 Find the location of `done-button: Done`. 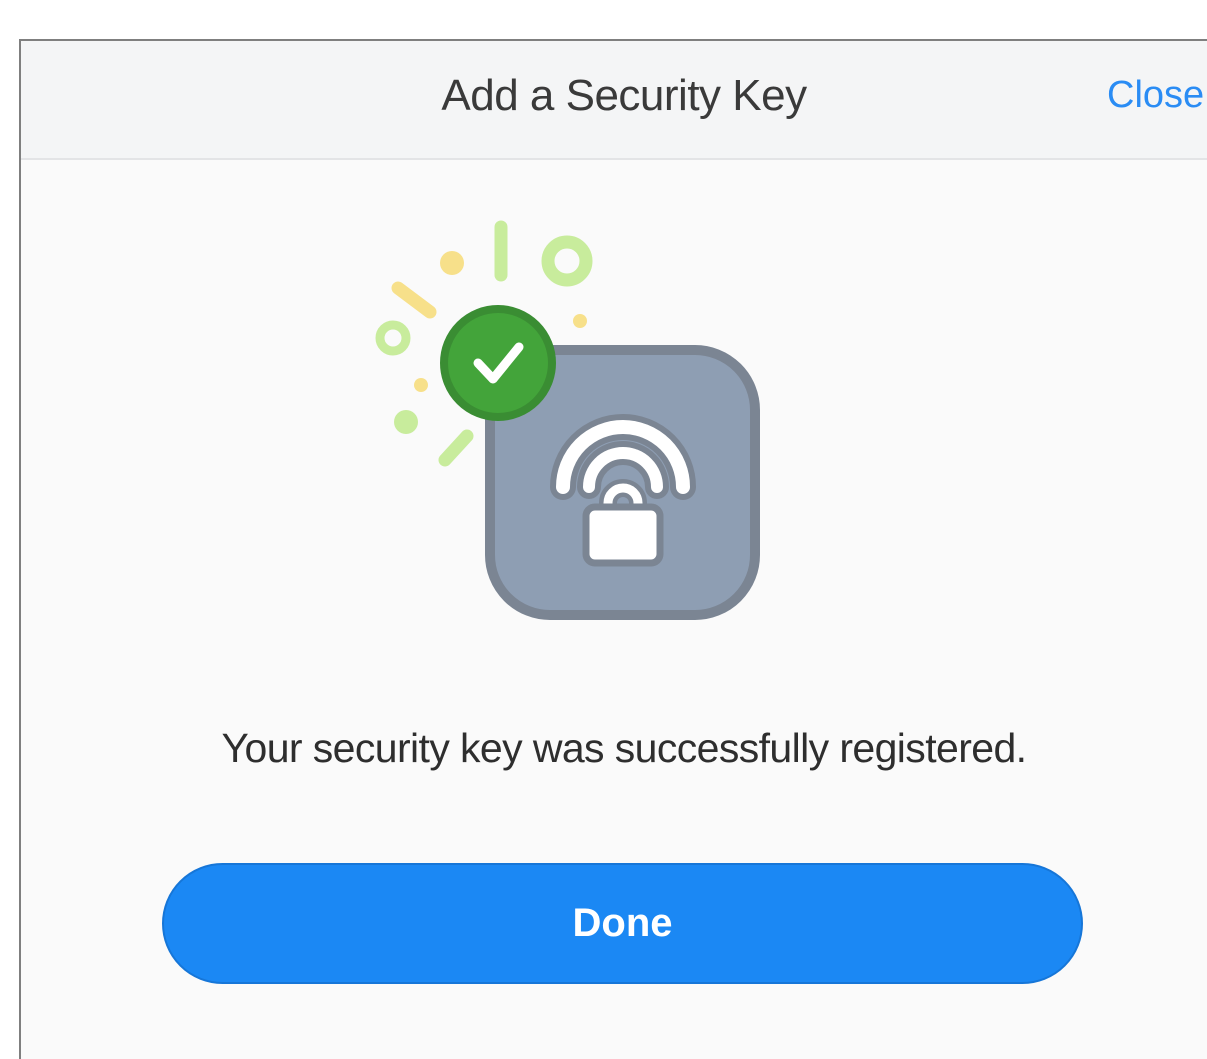

done-button: Done is located at coordinates (622, 923).